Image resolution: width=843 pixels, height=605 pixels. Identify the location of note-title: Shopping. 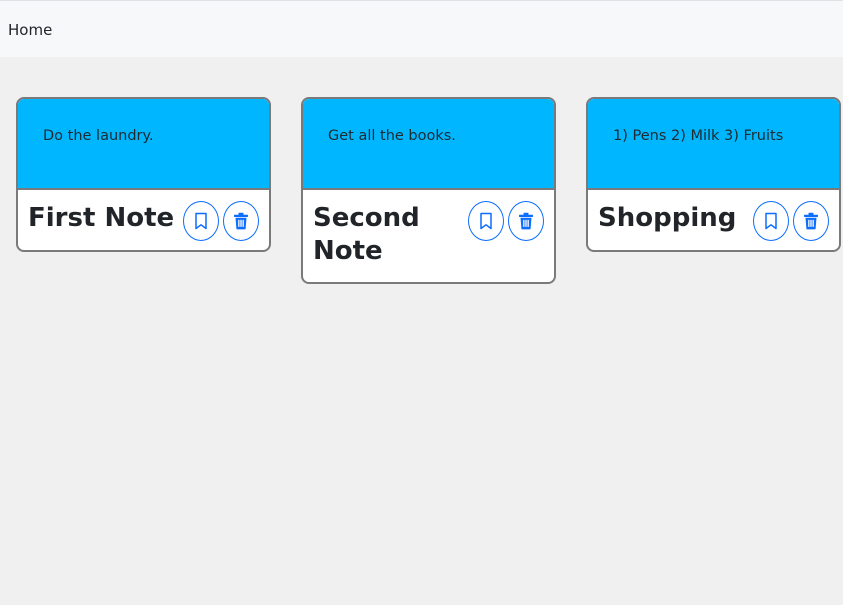
(667, 218).